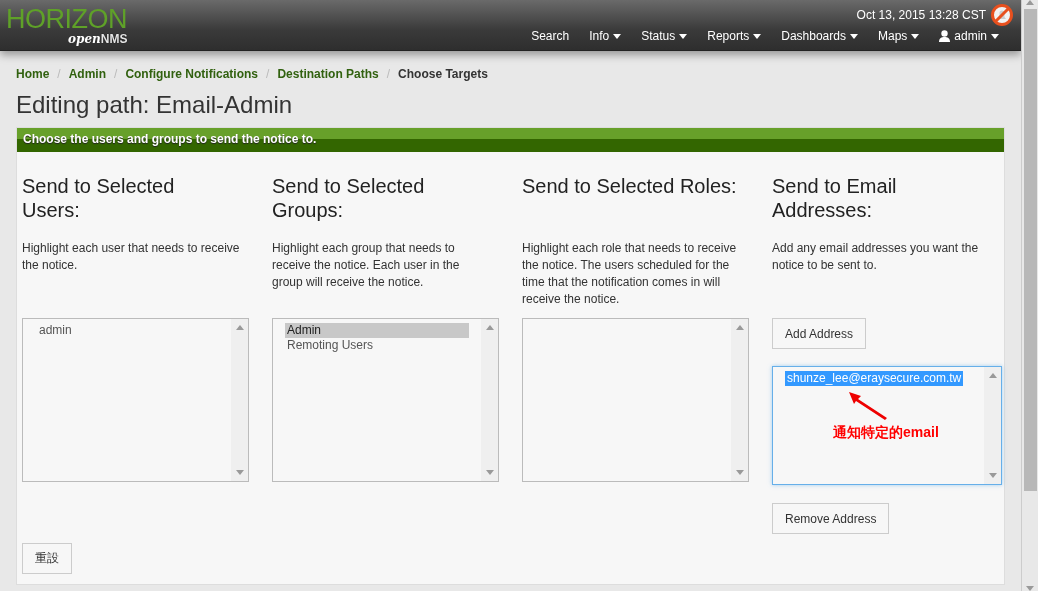 The width and height of the screenshot is (1038, 591). What do you see at coordinates (366, 265) in the screenshot?
I see `column-description: Highlight each group that needs to receive the notice. Each user in the group will receive the notice.` at bounding box center [366, 265].